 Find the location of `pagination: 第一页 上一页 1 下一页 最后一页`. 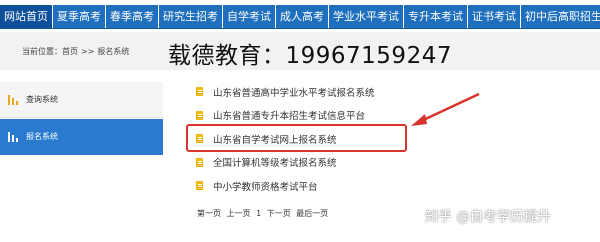

pagination: 第一页 上一页 1 下一页 最后一页 is located at coordinates (264, 213).